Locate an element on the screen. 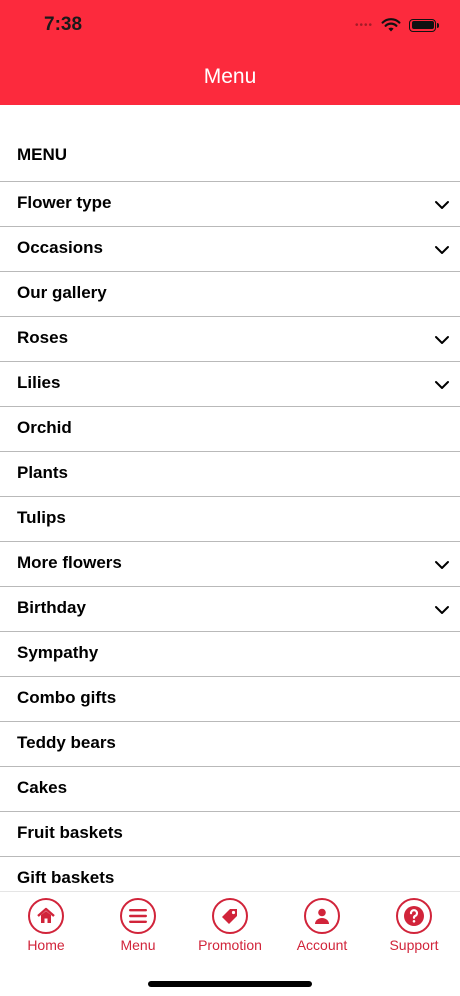 This screenshot has width=460, height=996. tab-label-menu: Menu is located at coordinates (138, 945).